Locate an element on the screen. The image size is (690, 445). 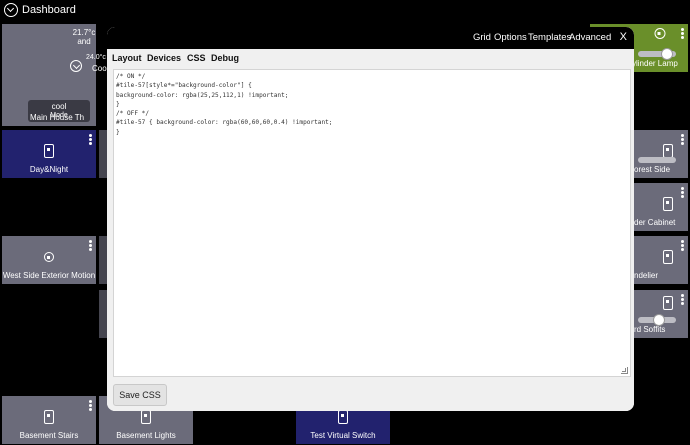
hubitat-logo-icon is located at coordinates (11, 10).